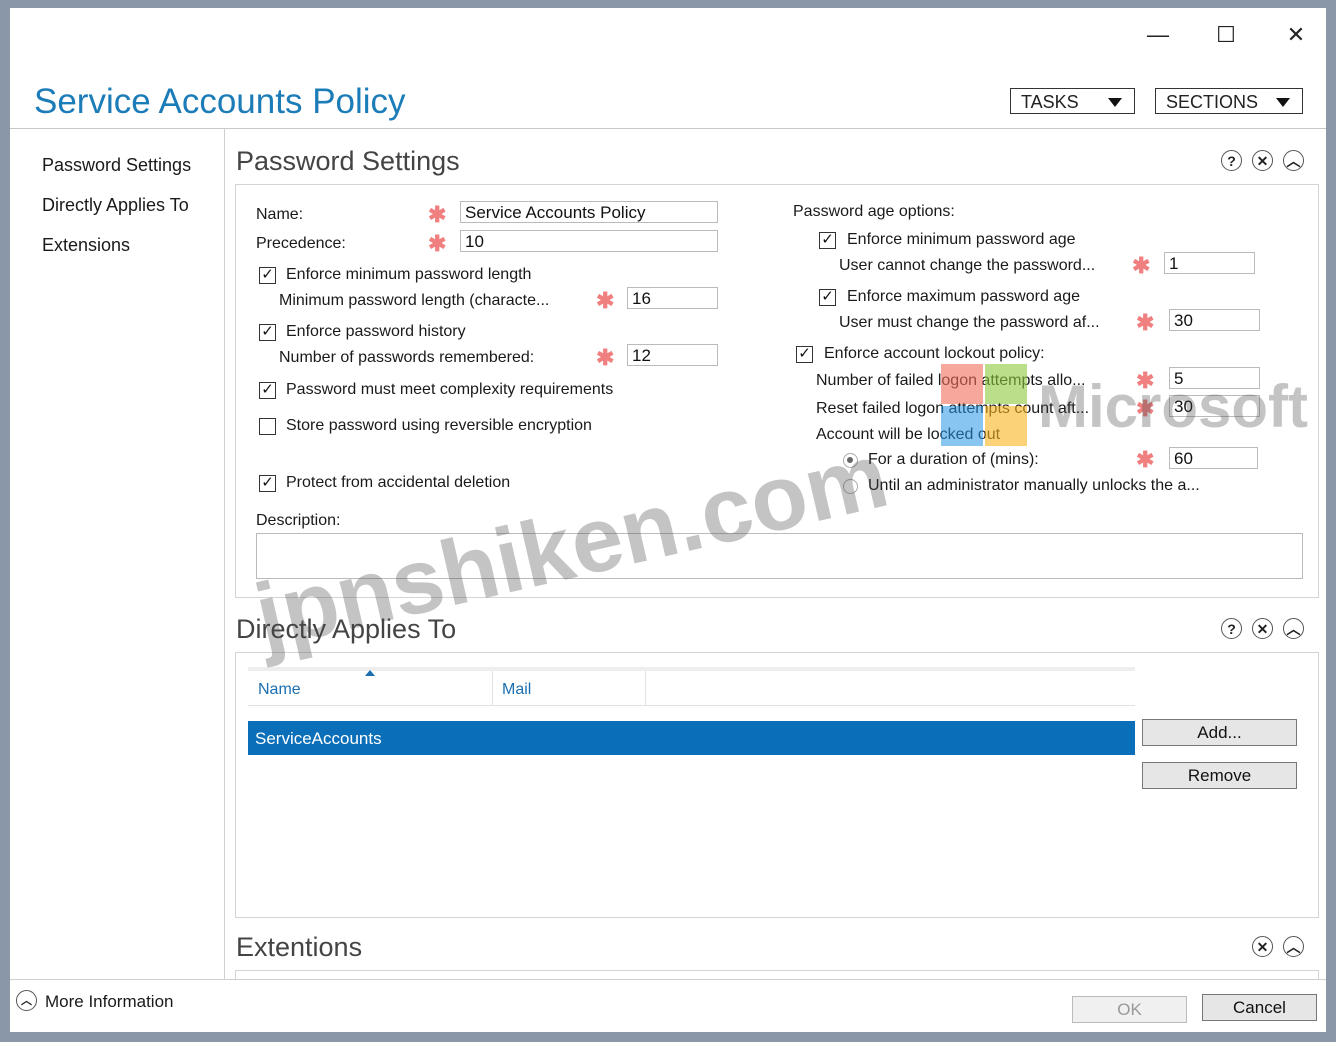 The width and height of the screenshot is (1336, 1042). What do you see at coordinates (589, 212) in the screenshot?
I see `name-field: Service Accounts Policy` at bounding box center [589, 212].